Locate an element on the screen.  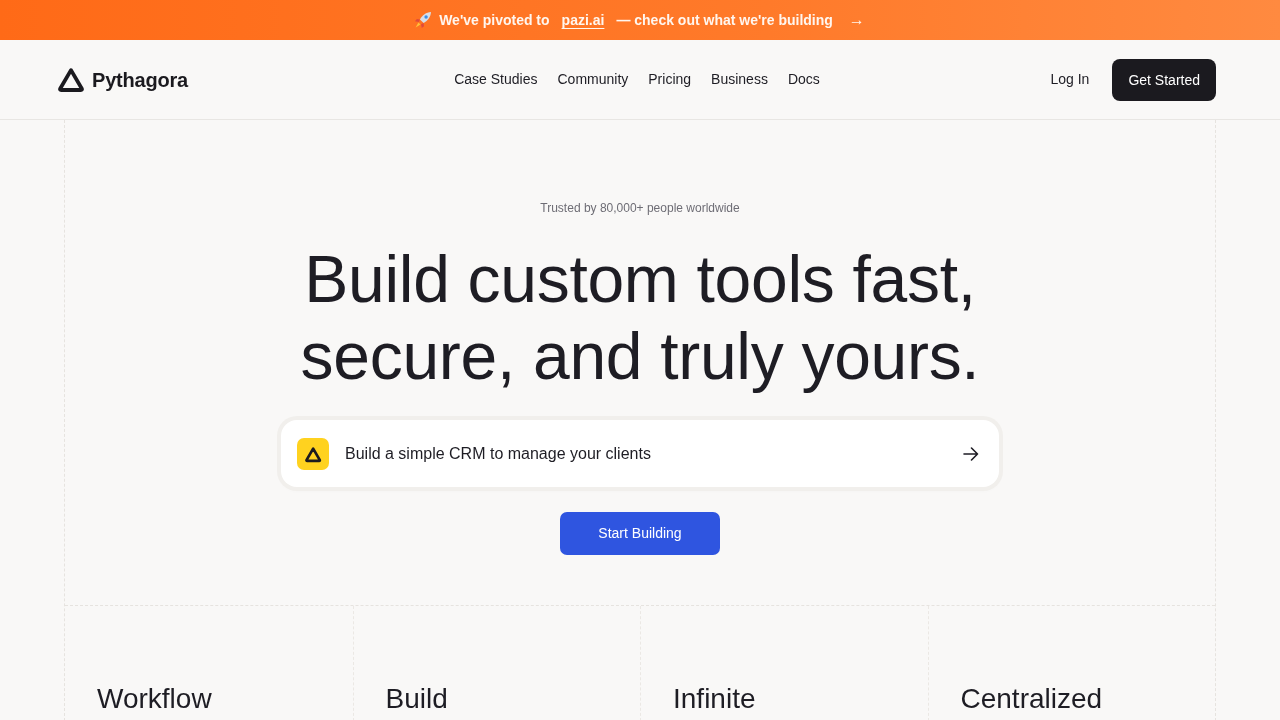
login-link: Log In is located at coordinates (1070, 79).